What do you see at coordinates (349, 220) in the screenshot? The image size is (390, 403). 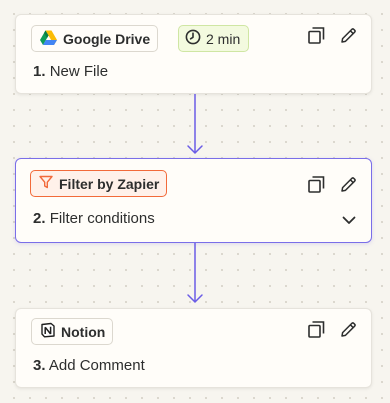 I see `chevron-down-icon` at bounding box center [349, 220].